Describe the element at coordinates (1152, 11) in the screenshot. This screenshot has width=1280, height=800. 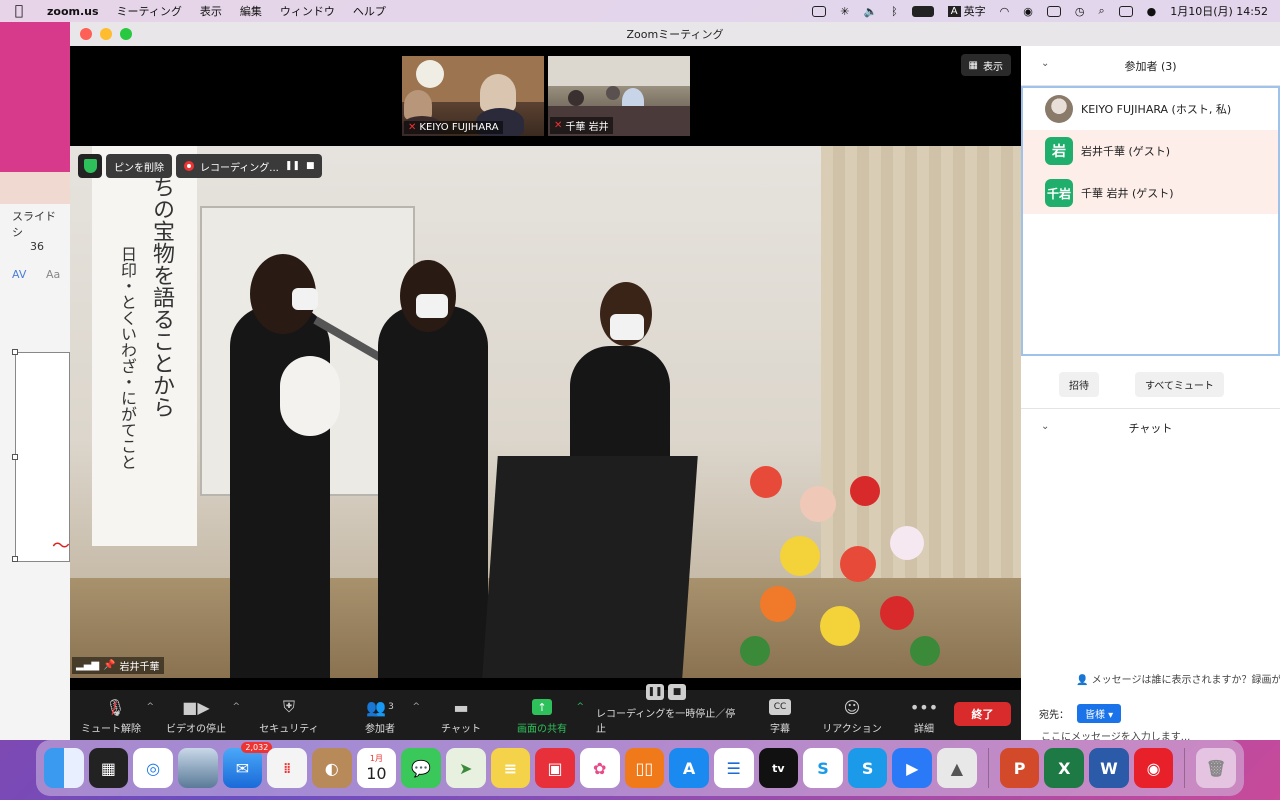
I see `siri-icon: ●` at that location.